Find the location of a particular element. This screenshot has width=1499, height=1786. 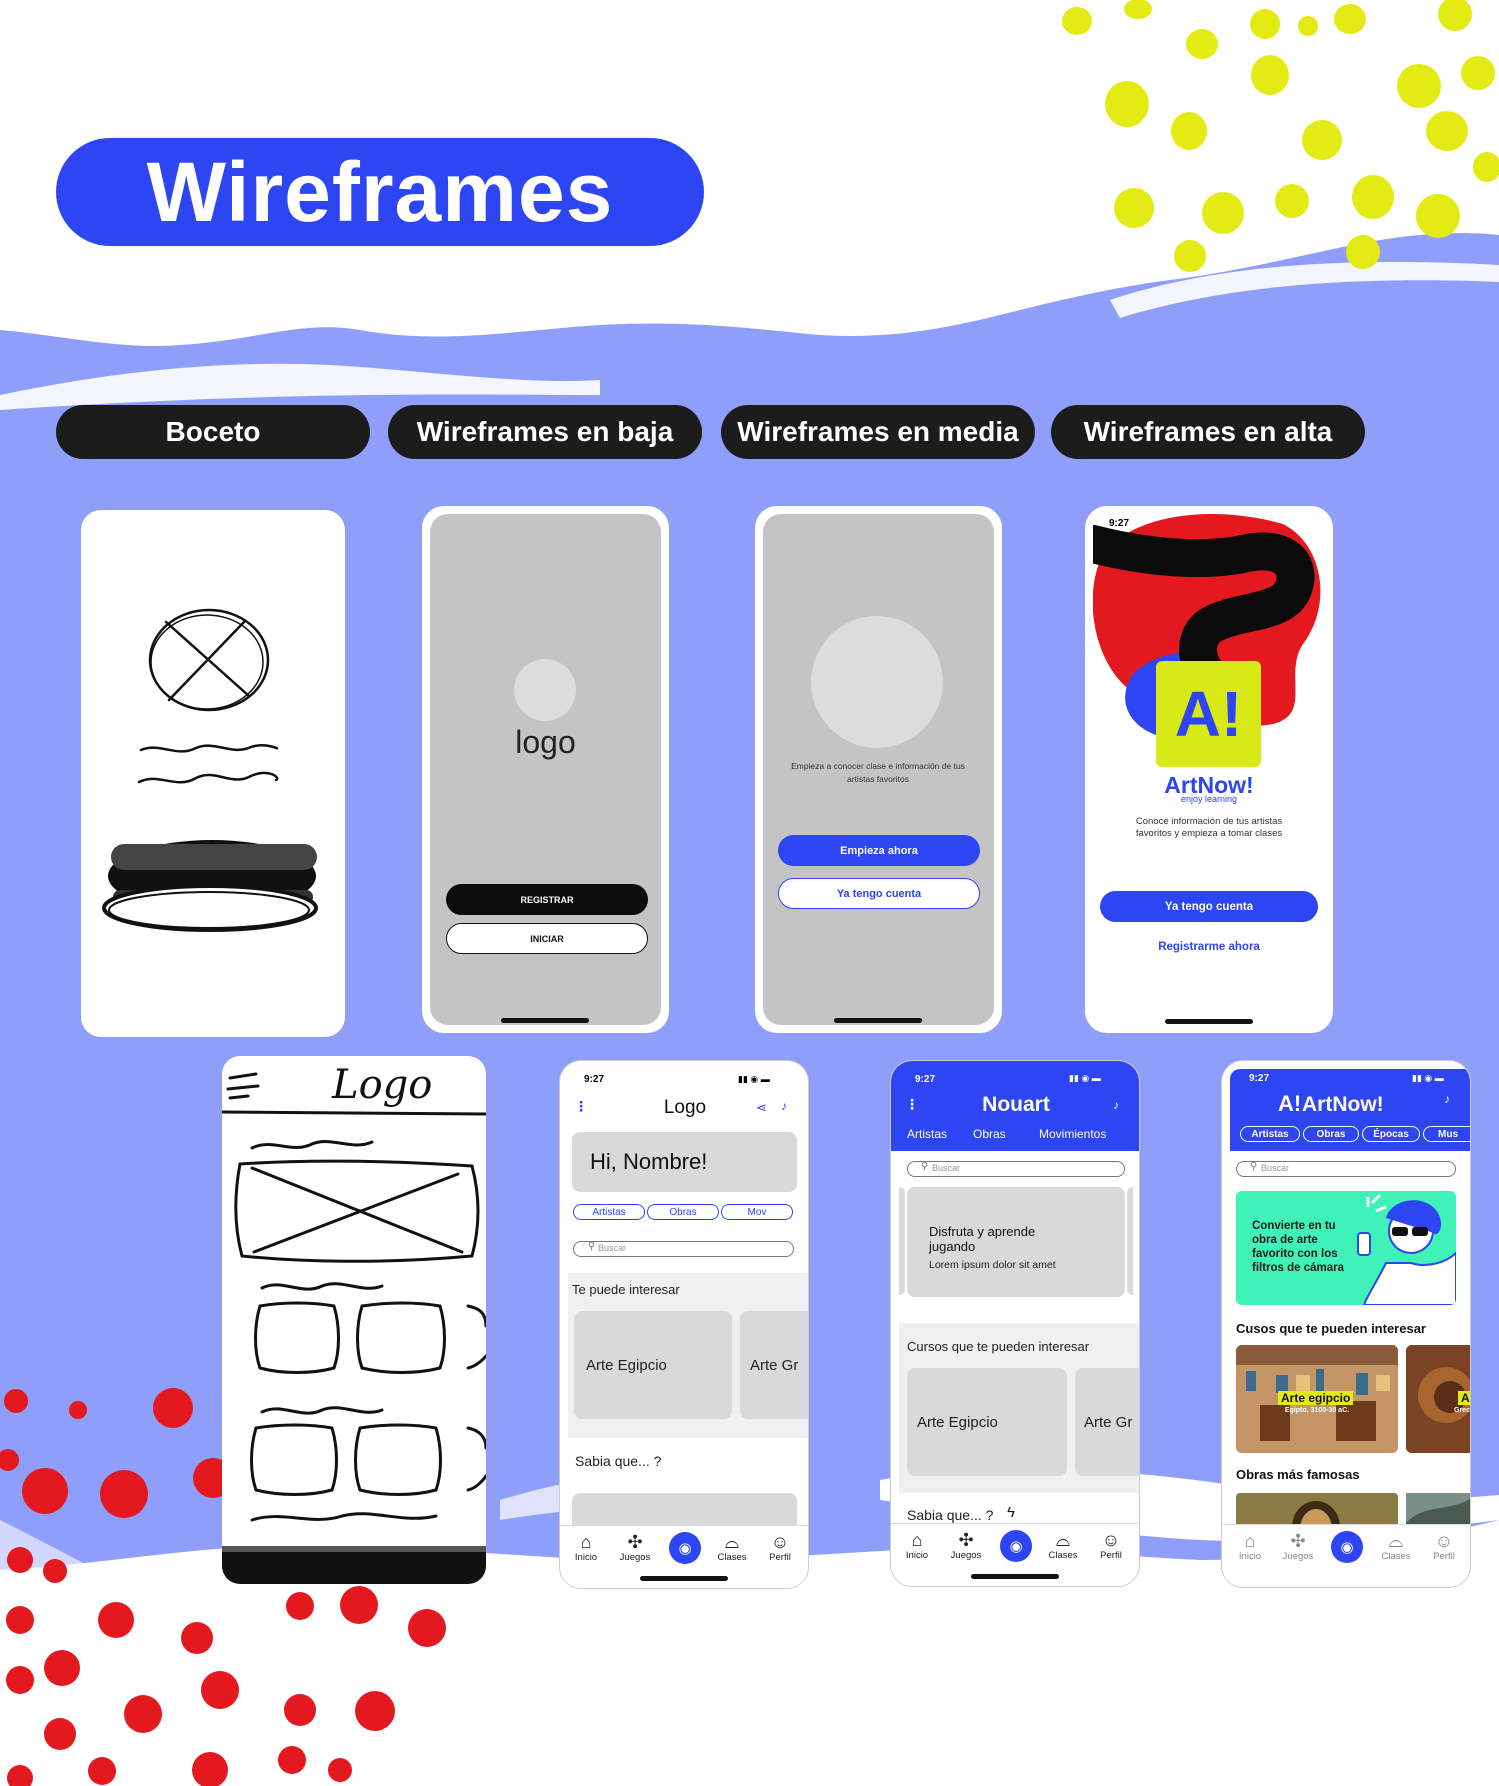

course-card-egipcio: Arte egipcio Egipto, 3100-30 aC. is located at coordinates (1317, 1399).